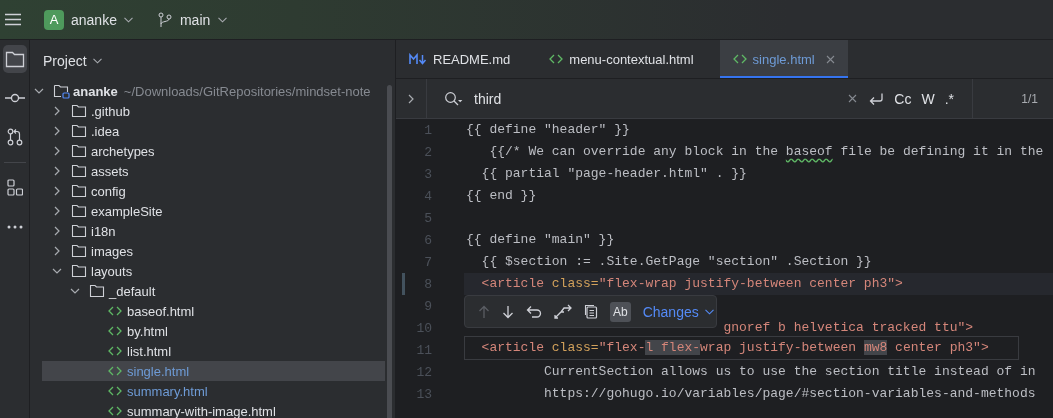 The image size is (1053, 418). Describe the element at coordinates (928, 98) in the screenshot. I see `search-option: W` at that location.